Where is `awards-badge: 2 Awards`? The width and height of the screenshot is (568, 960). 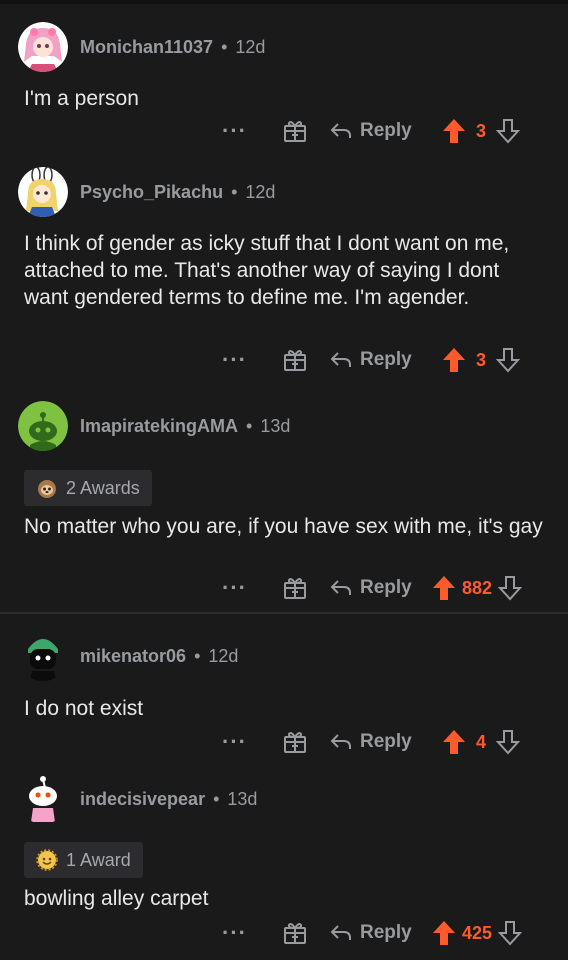
awards-badge: 2 Awards is located at coordinates (88, 488).